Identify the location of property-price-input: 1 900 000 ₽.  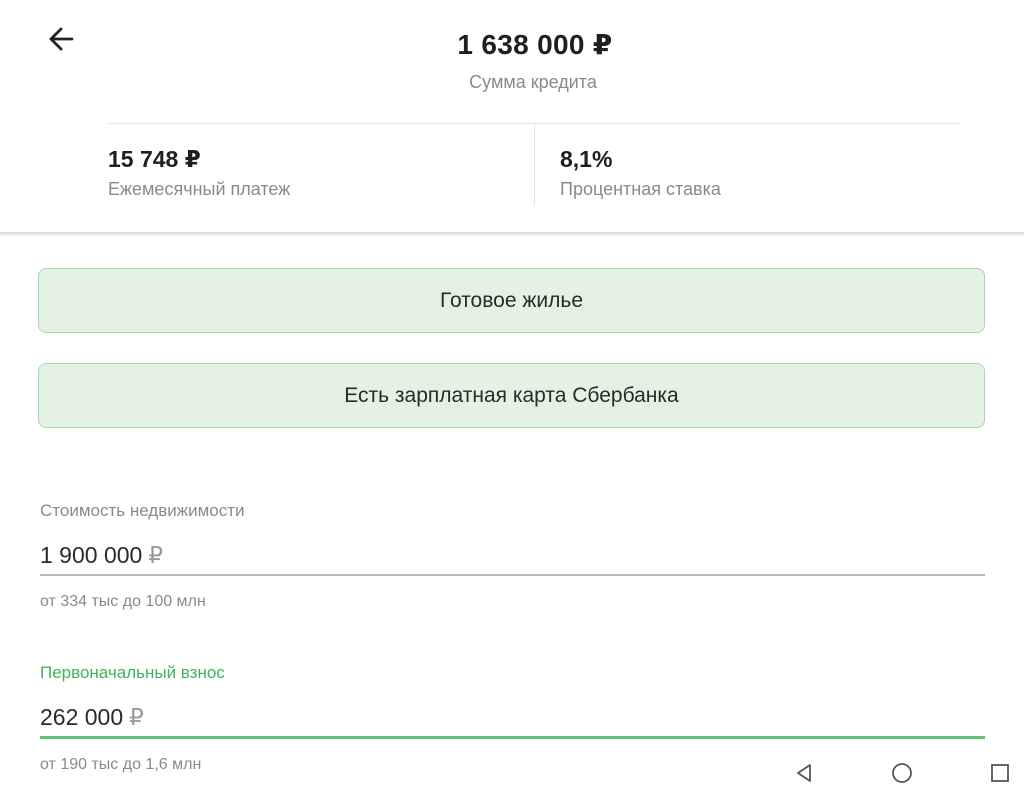
(512, 558).